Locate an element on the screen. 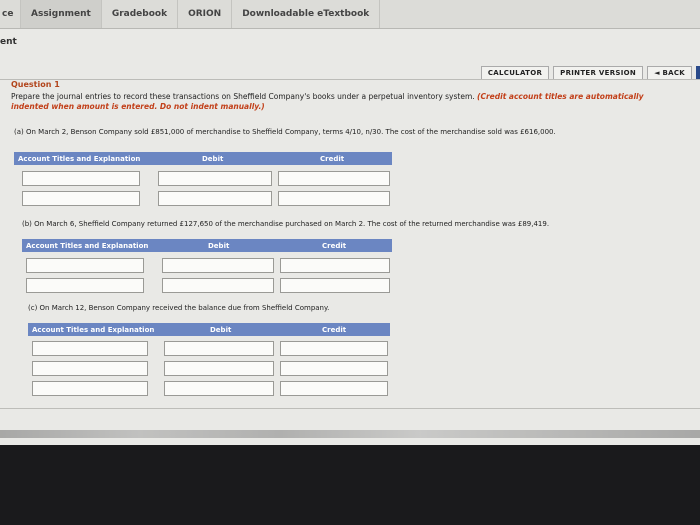 The width and height of the screenshot is (700, 525). section-title: ent is located at coordinates (8, 42).